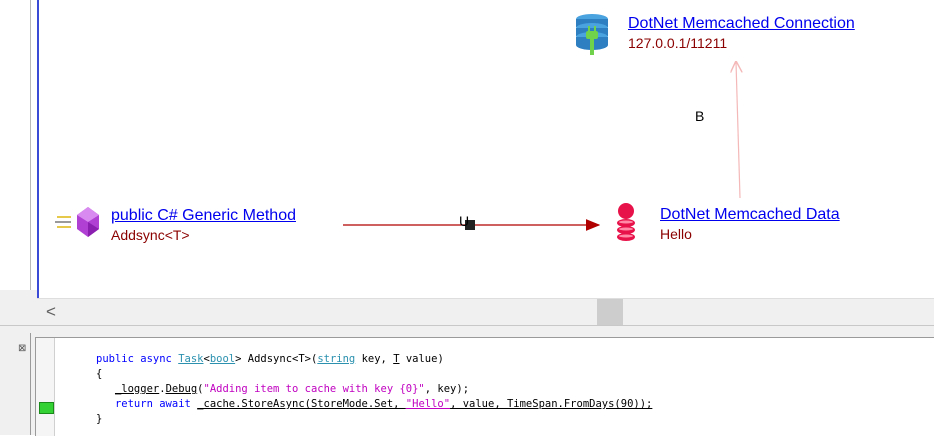  I want to click on node-title-connection: DotNet Memcached Connection, so click(741, 24).